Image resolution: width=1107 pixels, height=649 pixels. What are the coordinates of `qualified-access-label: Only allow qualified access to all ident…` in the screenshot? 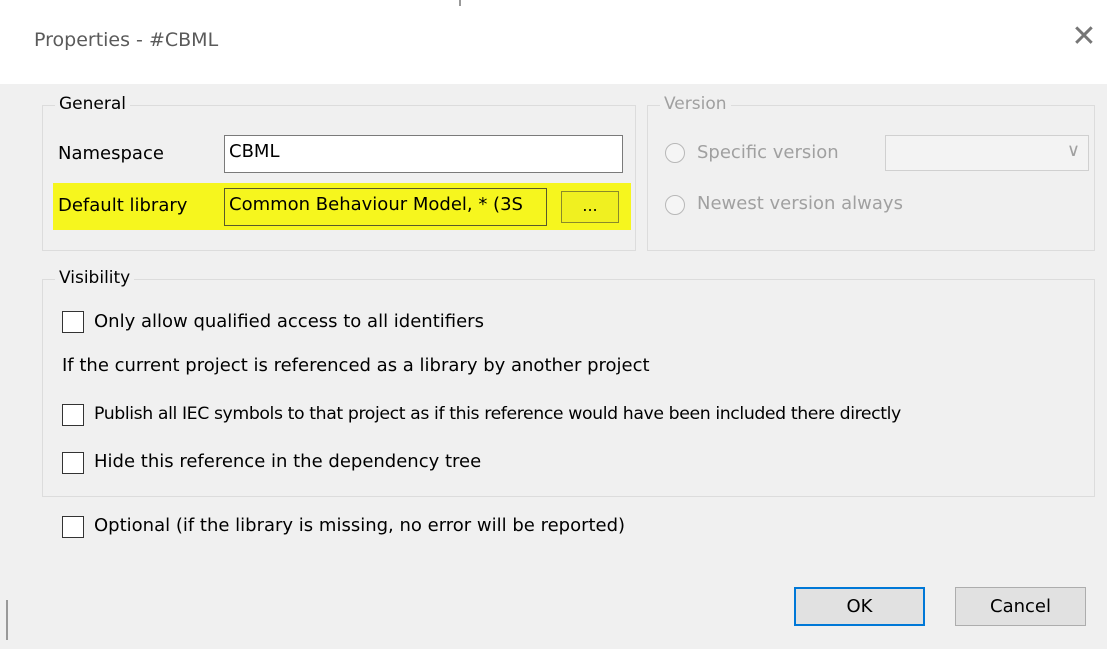 It's located at (289, 321).